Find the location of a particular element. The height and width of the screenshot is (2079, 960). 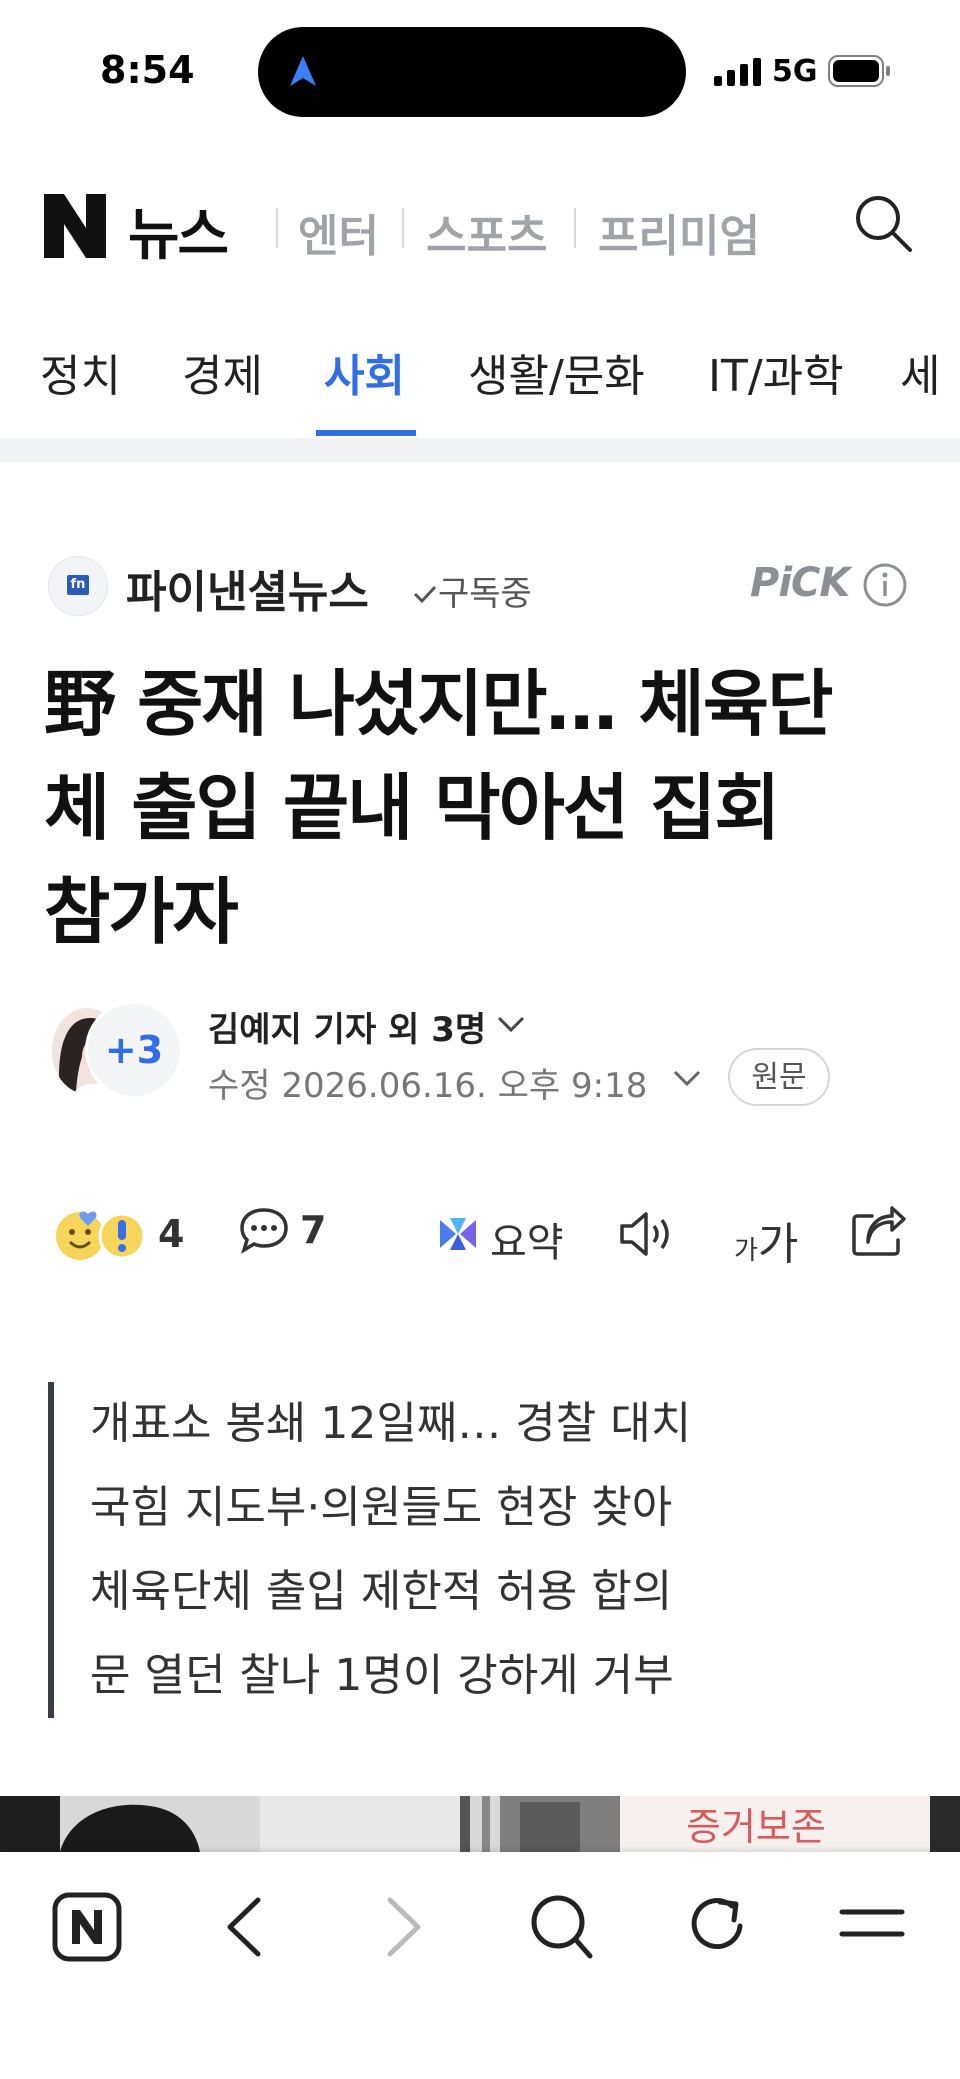

news-logo-text: 뉴스 is located at coordinates (178, 230).